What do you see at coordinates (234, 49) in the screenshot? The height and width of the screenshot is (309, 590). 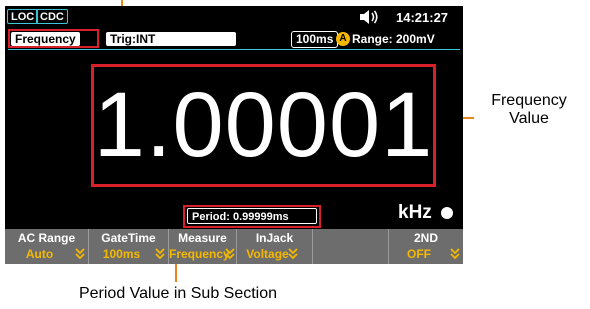 I see `header-divider` at bounding box center [234, 49].